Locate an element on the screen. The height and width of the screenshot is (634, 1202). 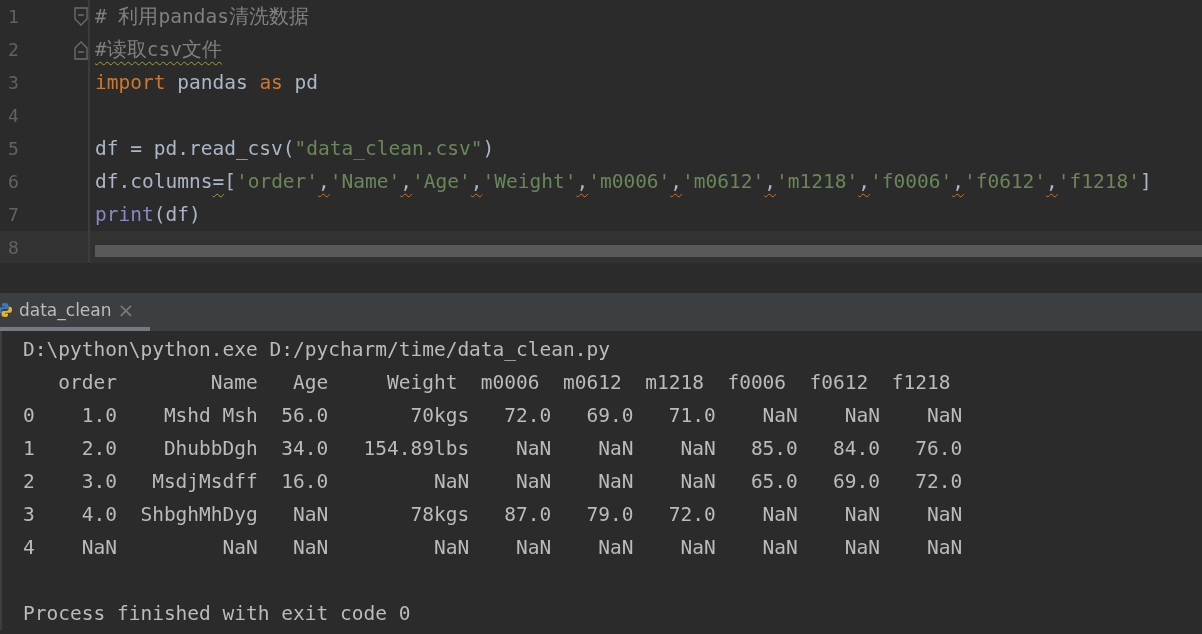
code-line: df = pd.read_csv("data_clean.csv") is located at coordinates (295, 149).